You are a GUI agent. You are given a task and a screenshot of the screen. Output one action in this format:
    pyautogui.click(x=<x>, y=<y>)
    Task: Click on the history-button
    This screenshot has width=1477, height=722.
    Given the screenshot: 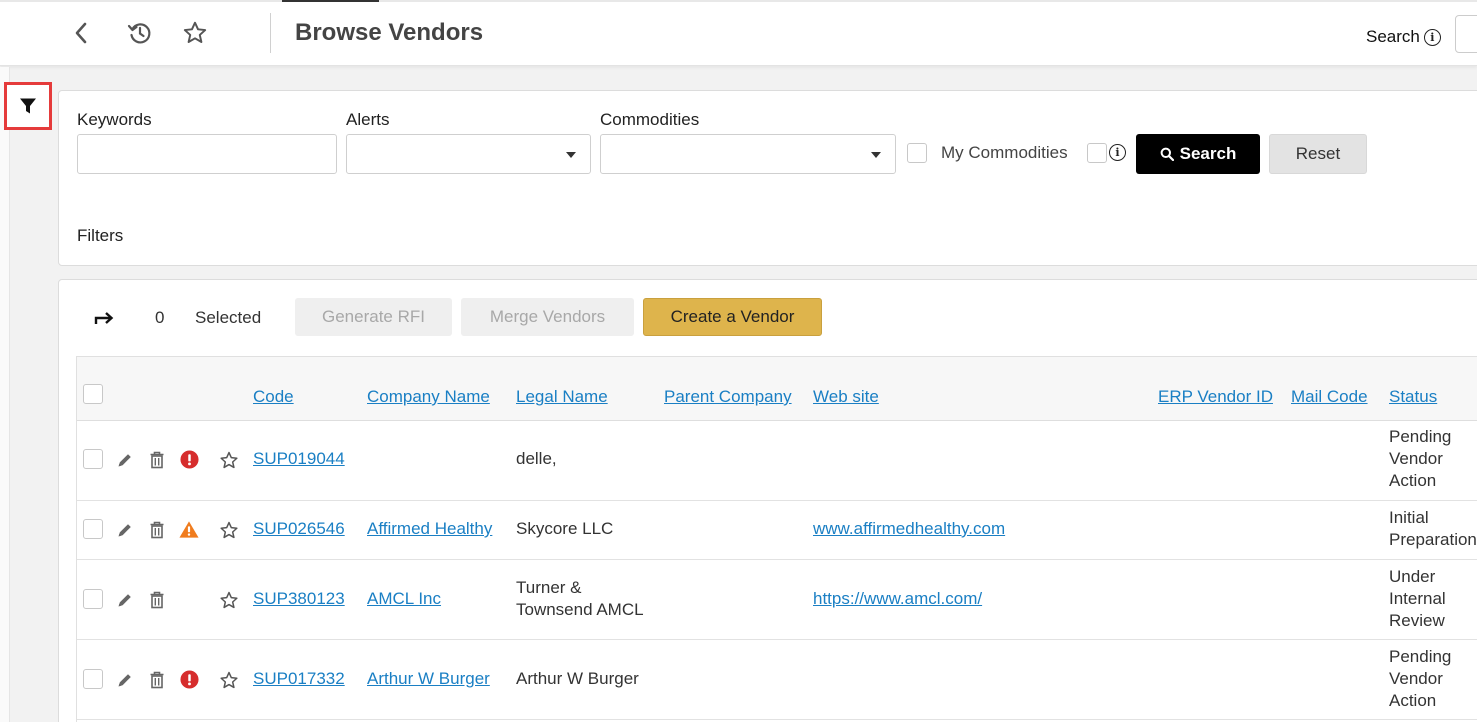 What is the action you would take?
    pyautogui.click(x=140, y=33)
    